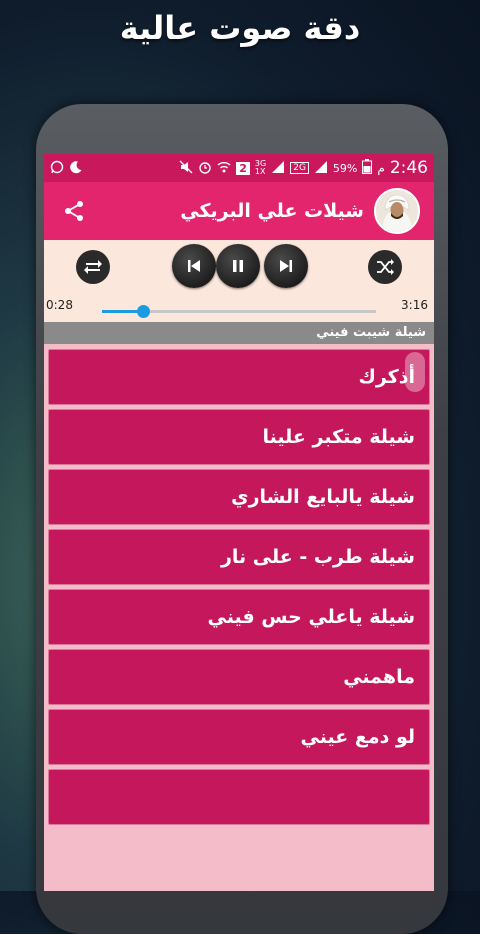 This screenshot has height=934, width=480. I want to click on touch-ripple, so click(415, 372).